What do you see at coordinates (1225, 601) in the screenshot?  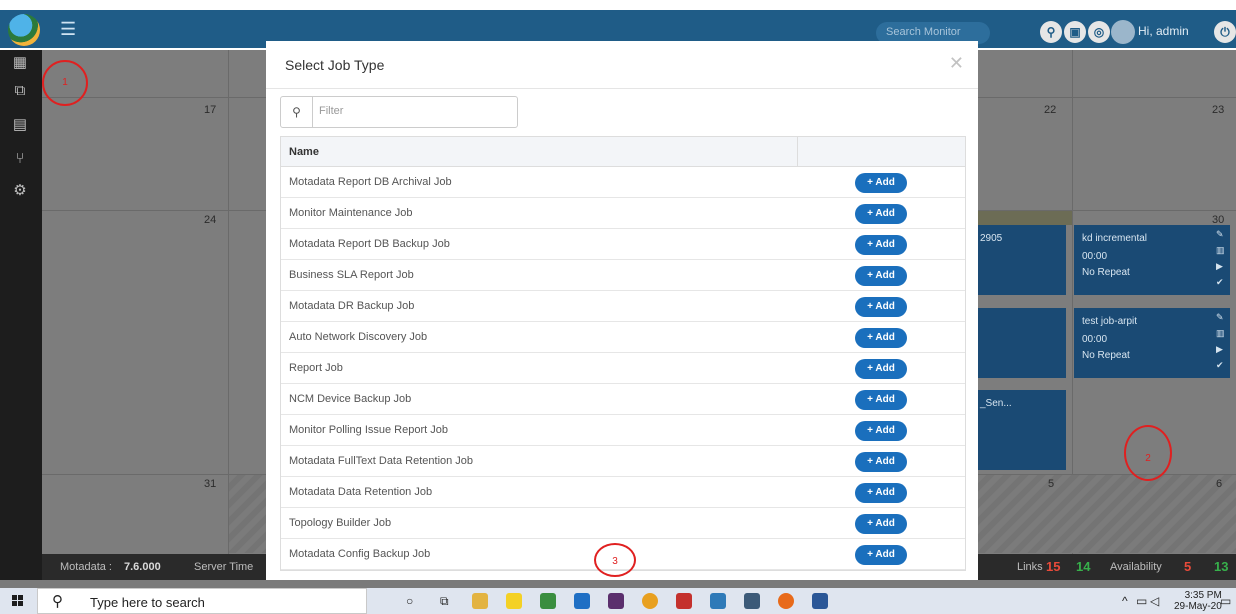 I see `notification-icon: ▭` at bounding box center [1225, 601].